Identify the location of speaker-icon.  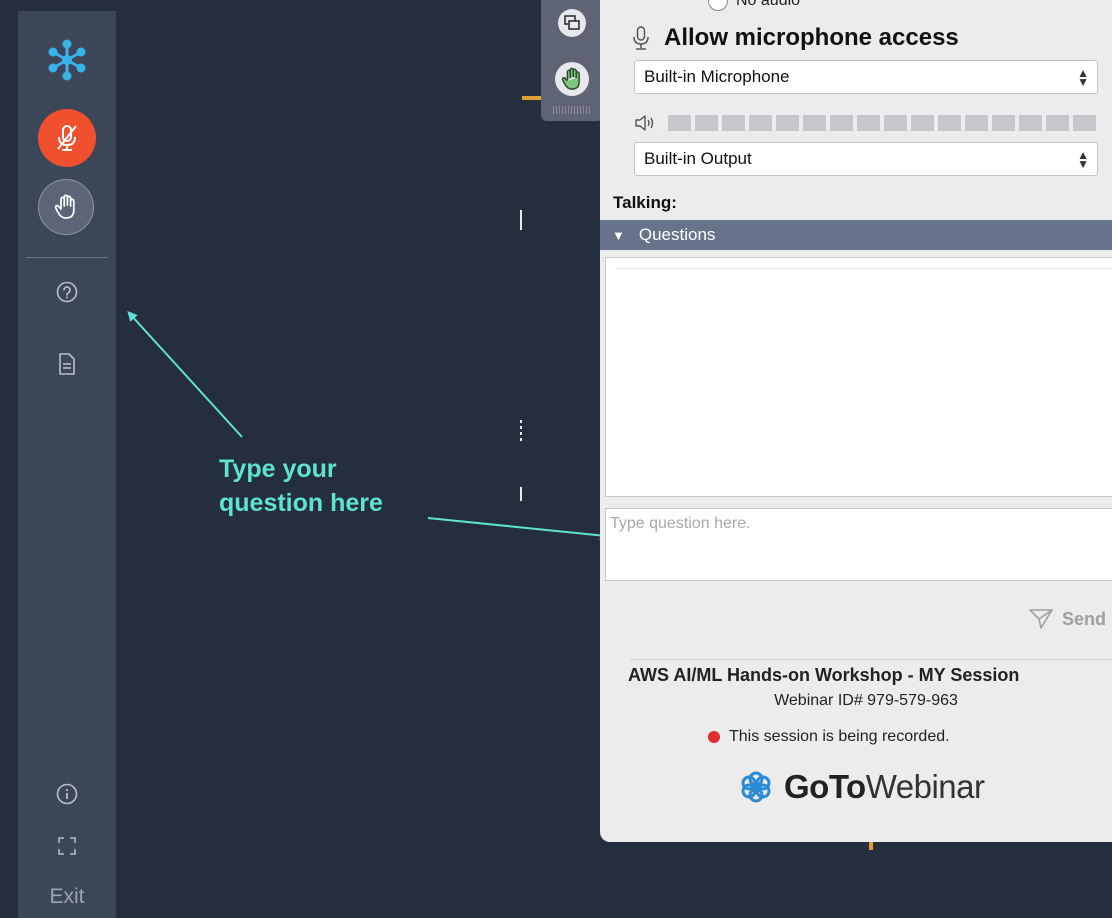
(644, 123).